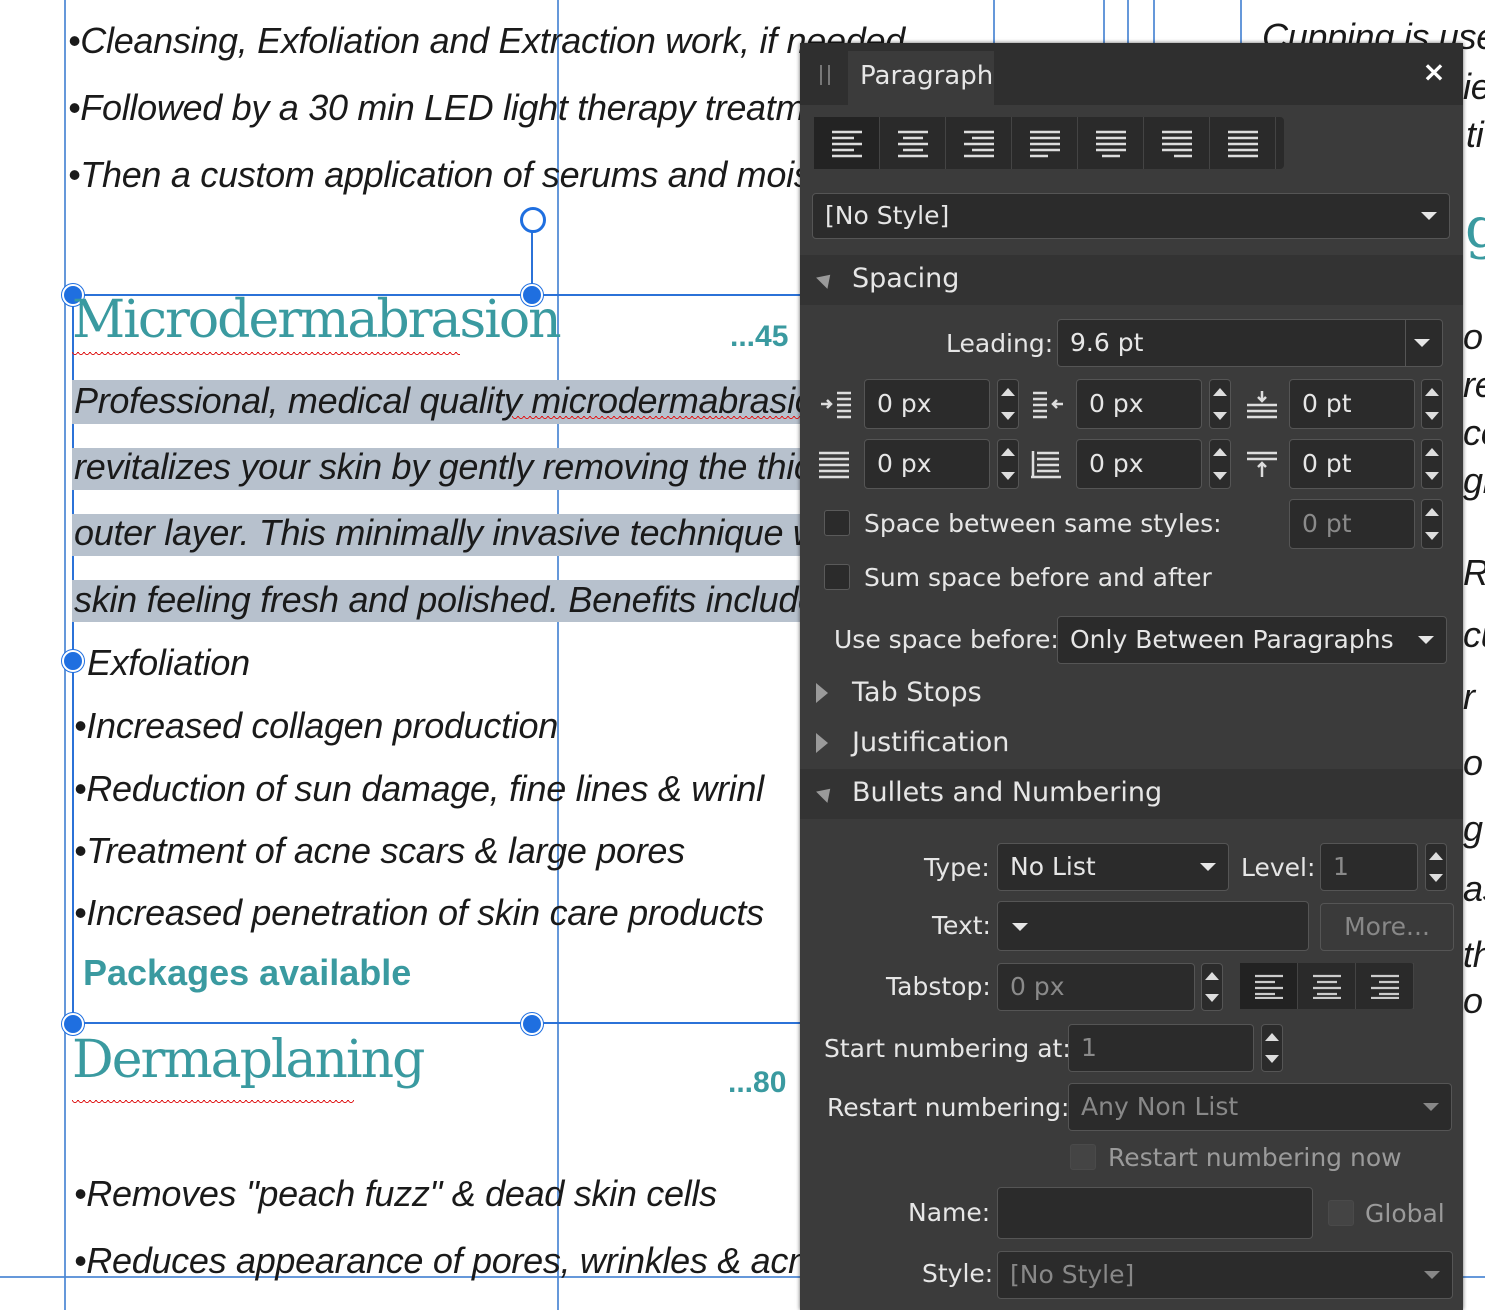  I want to click on right-indent-stepper, so click(1220, 464).